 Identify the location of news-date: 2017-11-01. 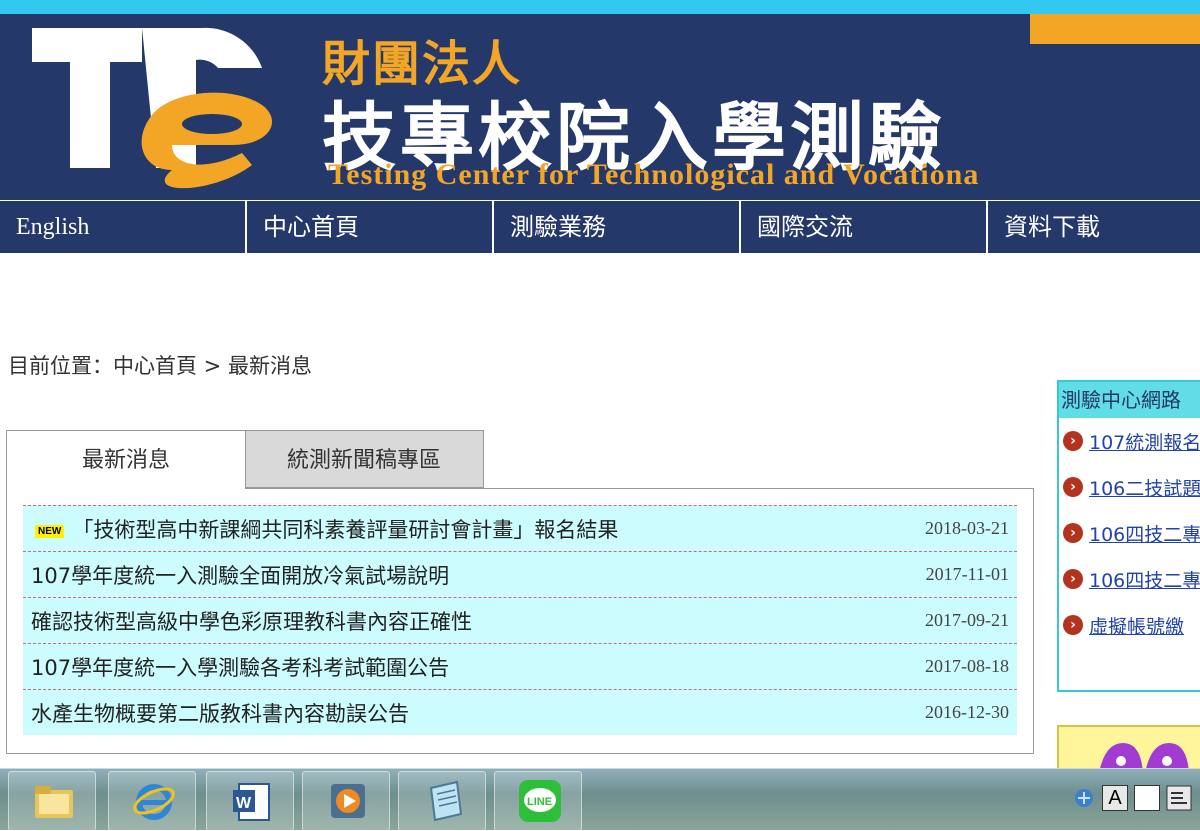
(967, 574).